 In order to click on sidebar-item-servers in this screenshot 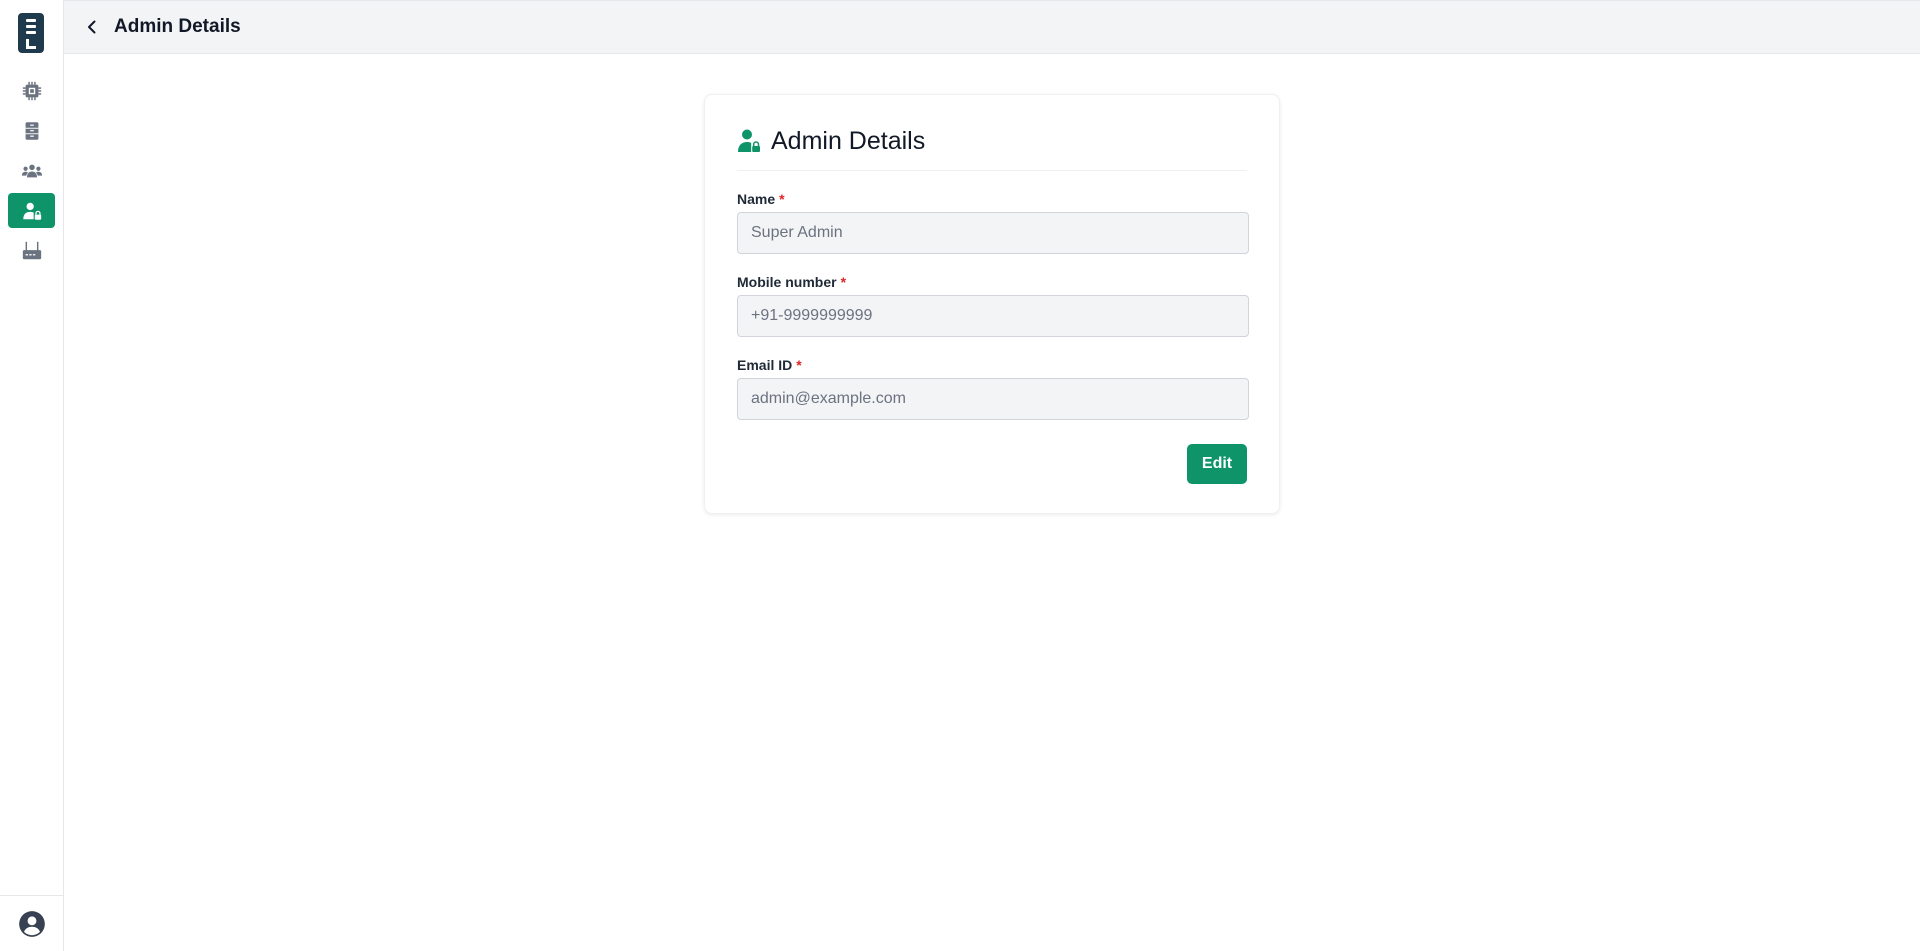, I will do `click(31, 130)`.